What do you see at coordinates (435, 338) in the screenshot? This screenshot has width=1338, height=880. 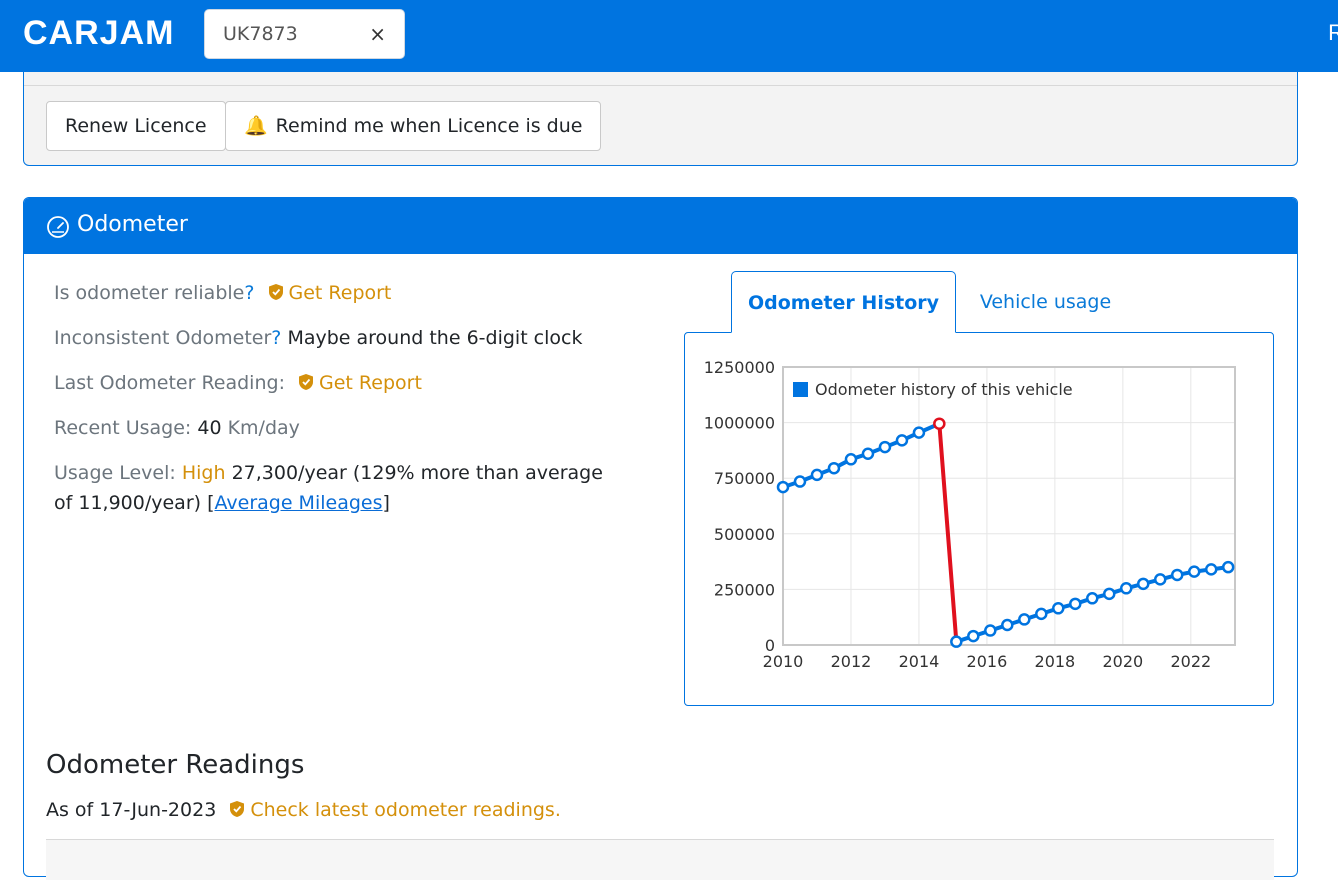 I see `inconsistent-value: Maybe around the 6-digit clock` at bounding box center [435, 338].